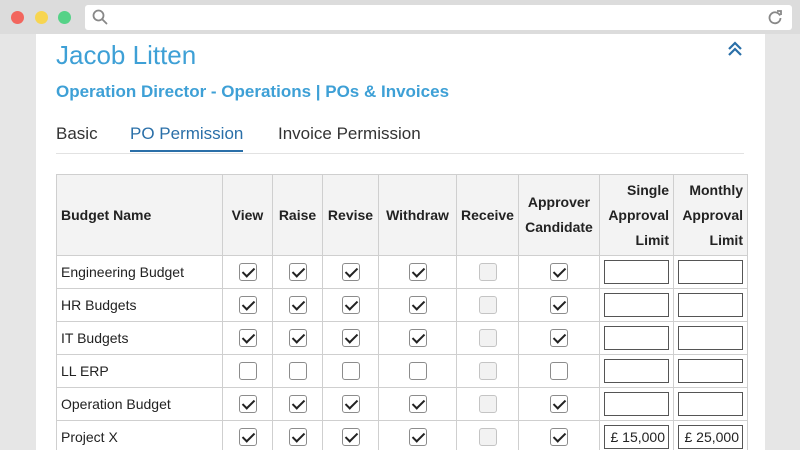 Image resolution: width=800 pixels, height=450 pixels. What do you see at coordinates (41, 17) in the screenshot?
I see `minimize-window-button` at bounding box center [41, 17].